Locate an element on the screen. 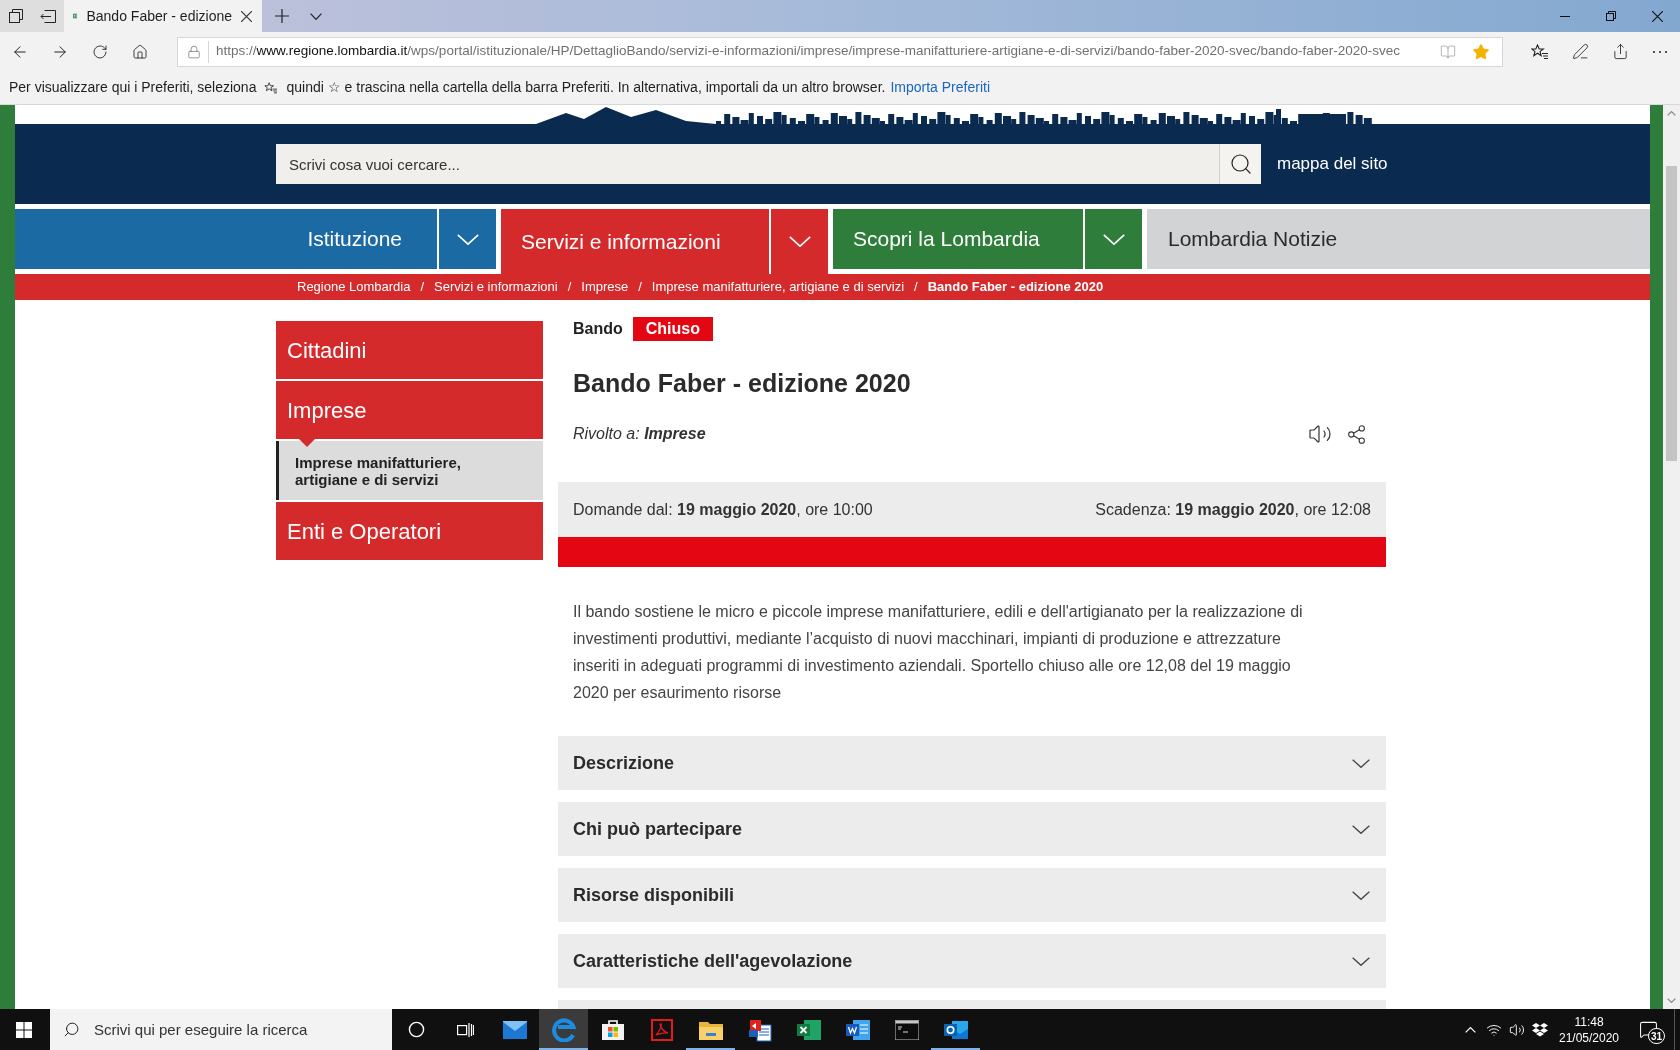  folder-icon is located at coordinates (710, 1029).